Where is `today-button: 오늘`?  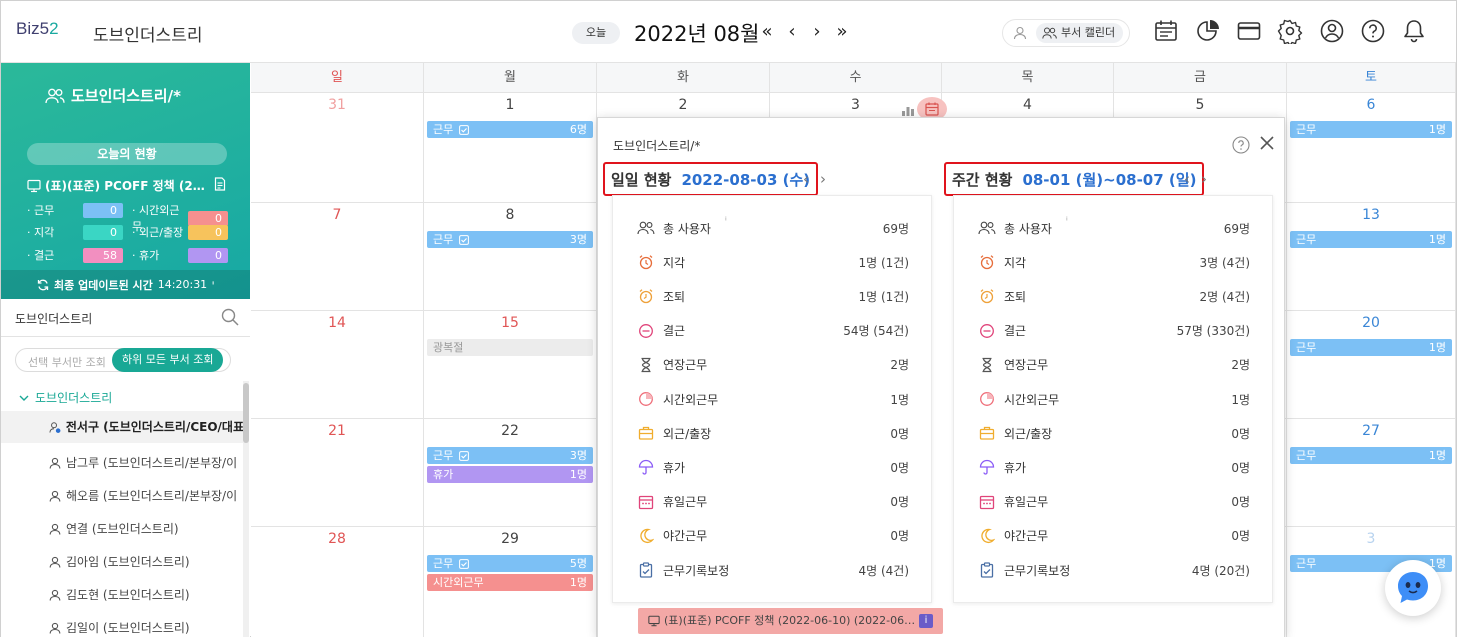 today-button: 오늘 is located at coordinates (596, 33).